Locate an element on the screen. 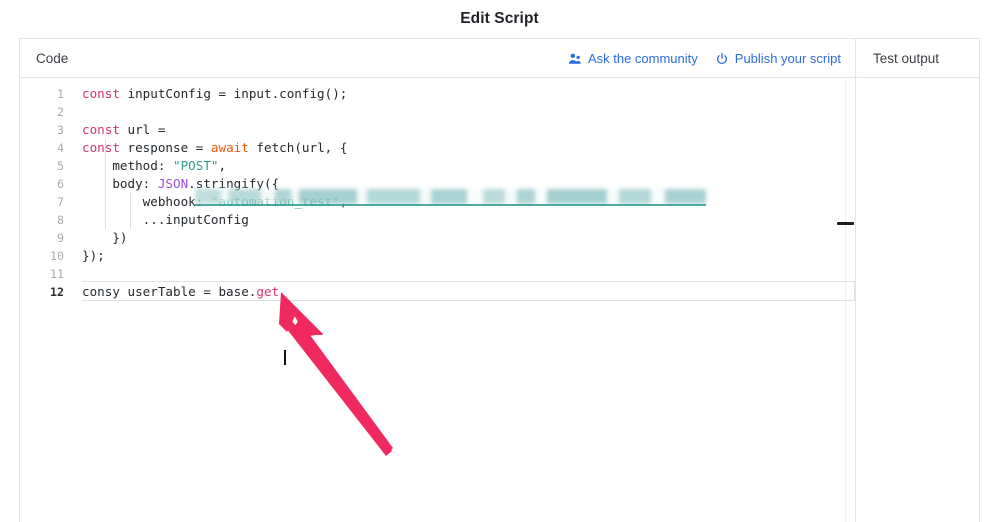 The width and height of the screenshot is (999, 522). code-line: 2 is located at coordinates (437, 112).